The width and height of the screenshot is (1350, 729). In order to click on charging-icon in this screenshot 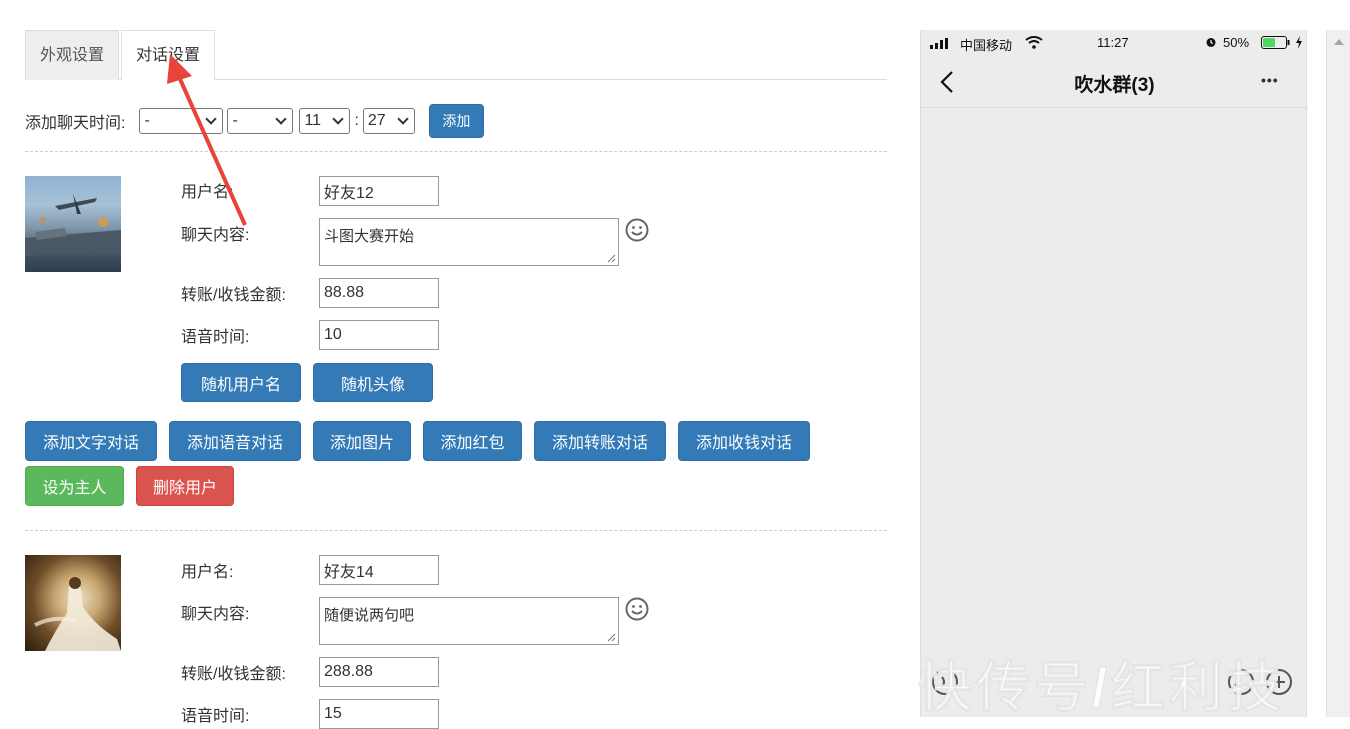, I will do `click(1299, 42)`.